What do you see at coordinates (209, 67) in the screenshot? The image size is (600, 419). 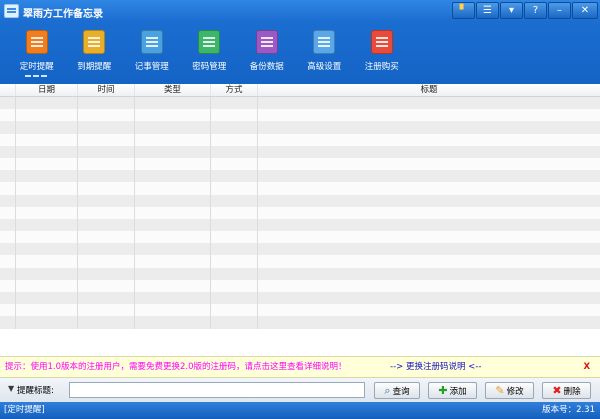 I see `tool-label: 密码管理` at bounding box center [209, 67].